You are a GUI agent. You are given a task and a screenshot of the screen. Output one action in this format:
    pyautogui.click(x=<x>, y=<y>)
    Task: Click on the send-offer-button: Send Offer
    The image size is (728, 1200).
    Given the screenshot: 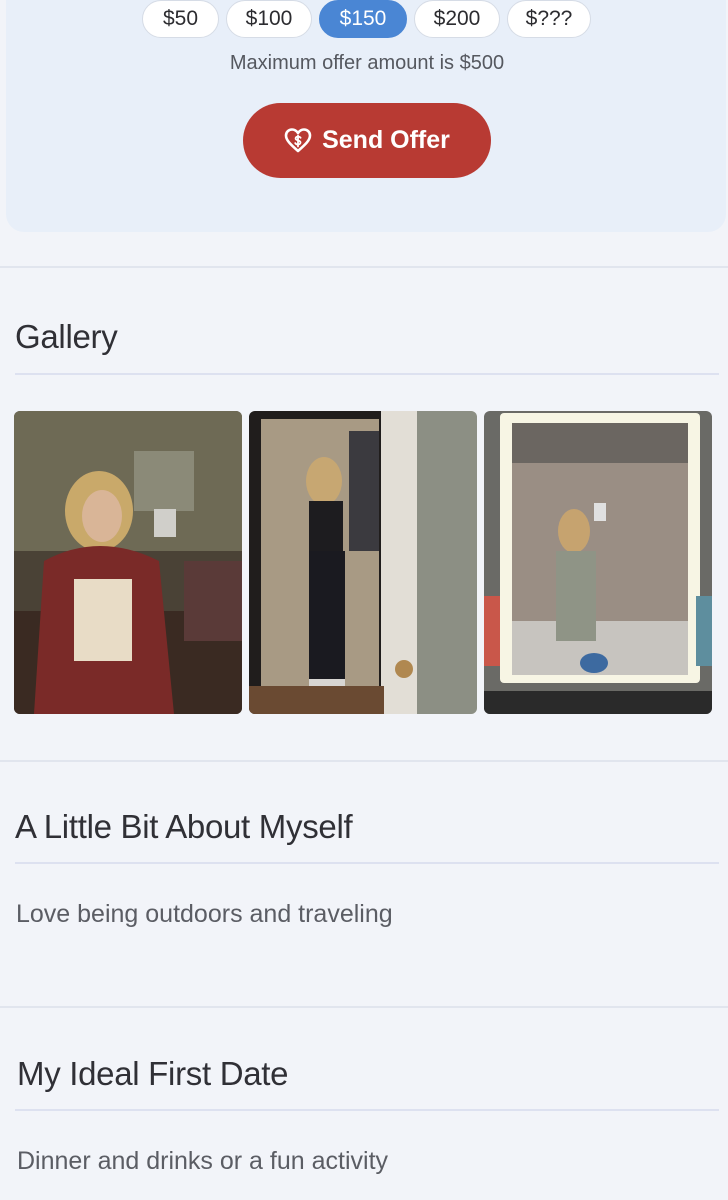 What is the action you would take?
    pyautogui.click(x=367, y=140)
    